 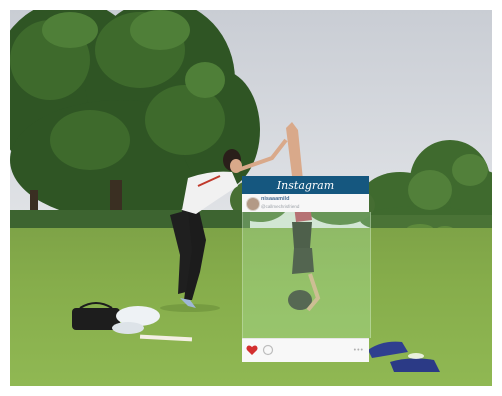 What do you see at coordinates (358, 350) in the screenshot?
I see `more-options-icon: •••` at bounding box center [358, 350].